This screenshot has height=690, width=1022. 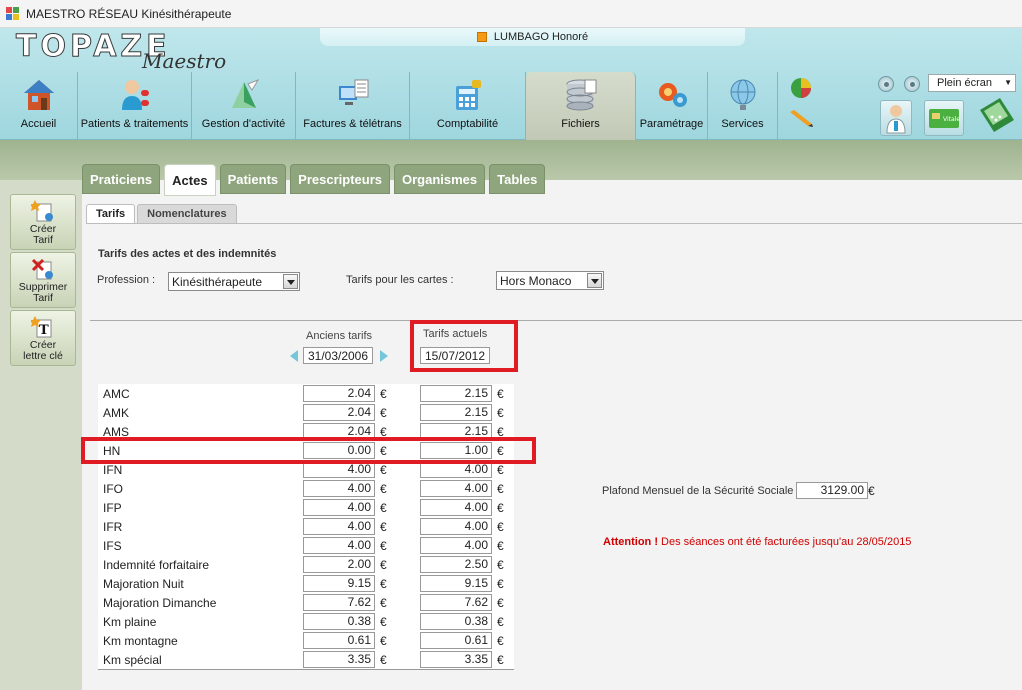 I want to click on tab-tables: Tables, so click(x=517, y=179).